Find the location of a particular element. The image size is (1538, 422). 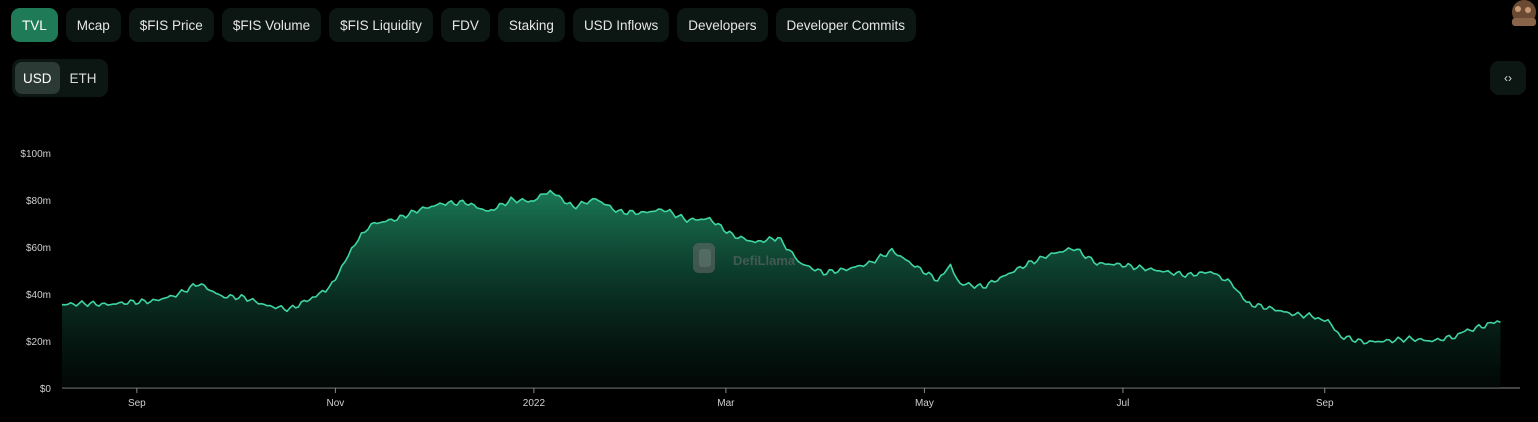

watermark-text: DefiLlama is located at coordinates (764, 260).